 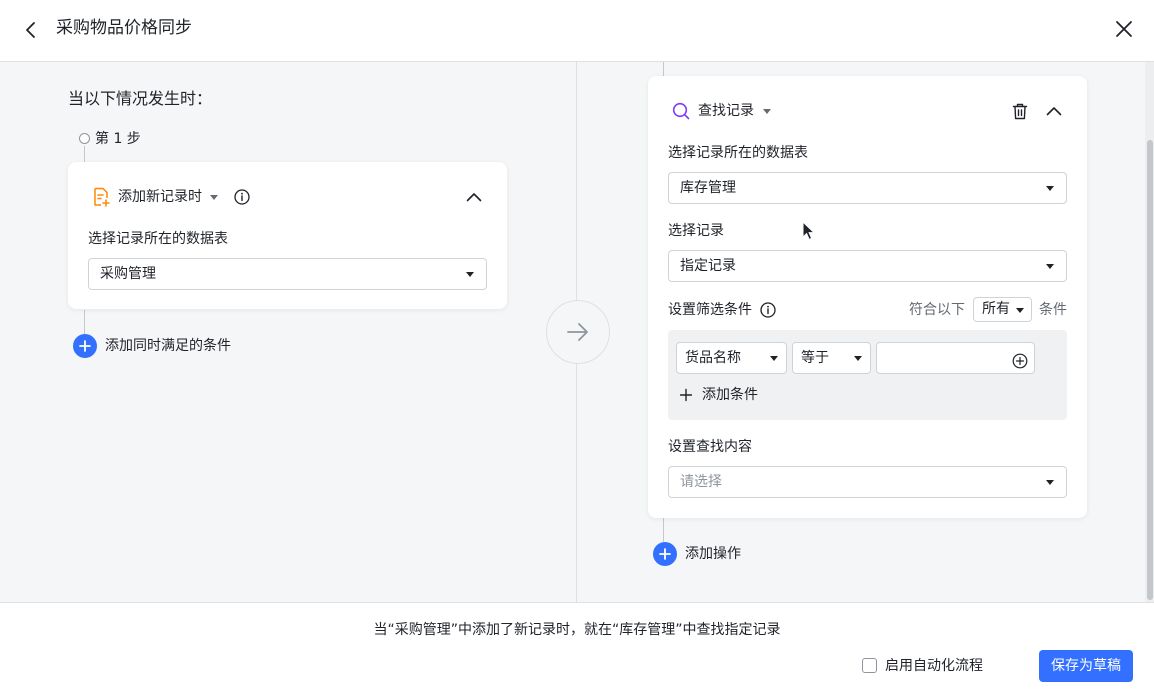 What do you see at coordinates (1086, 666) in the screenshot?
I see `save-draft-button: 保存为草稿` at bounding box center [1086, 666].